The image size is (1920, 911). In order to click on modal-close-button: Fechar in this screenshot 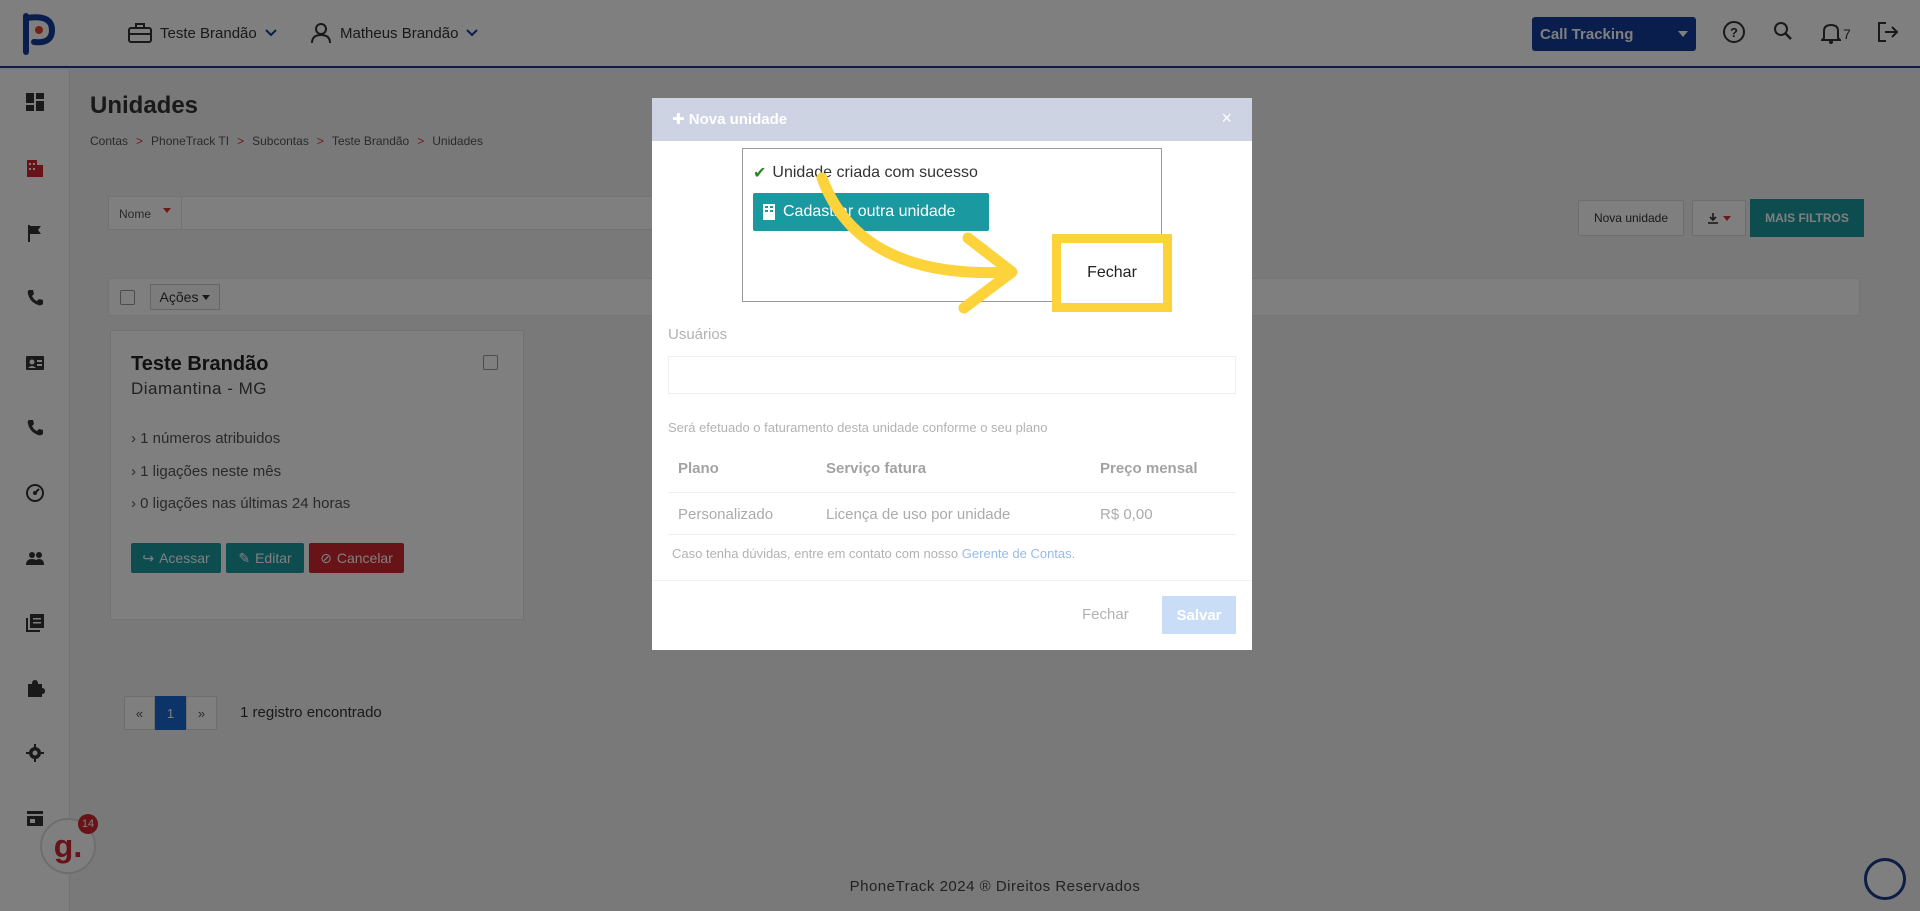, I will do `click(1105, 614)`.